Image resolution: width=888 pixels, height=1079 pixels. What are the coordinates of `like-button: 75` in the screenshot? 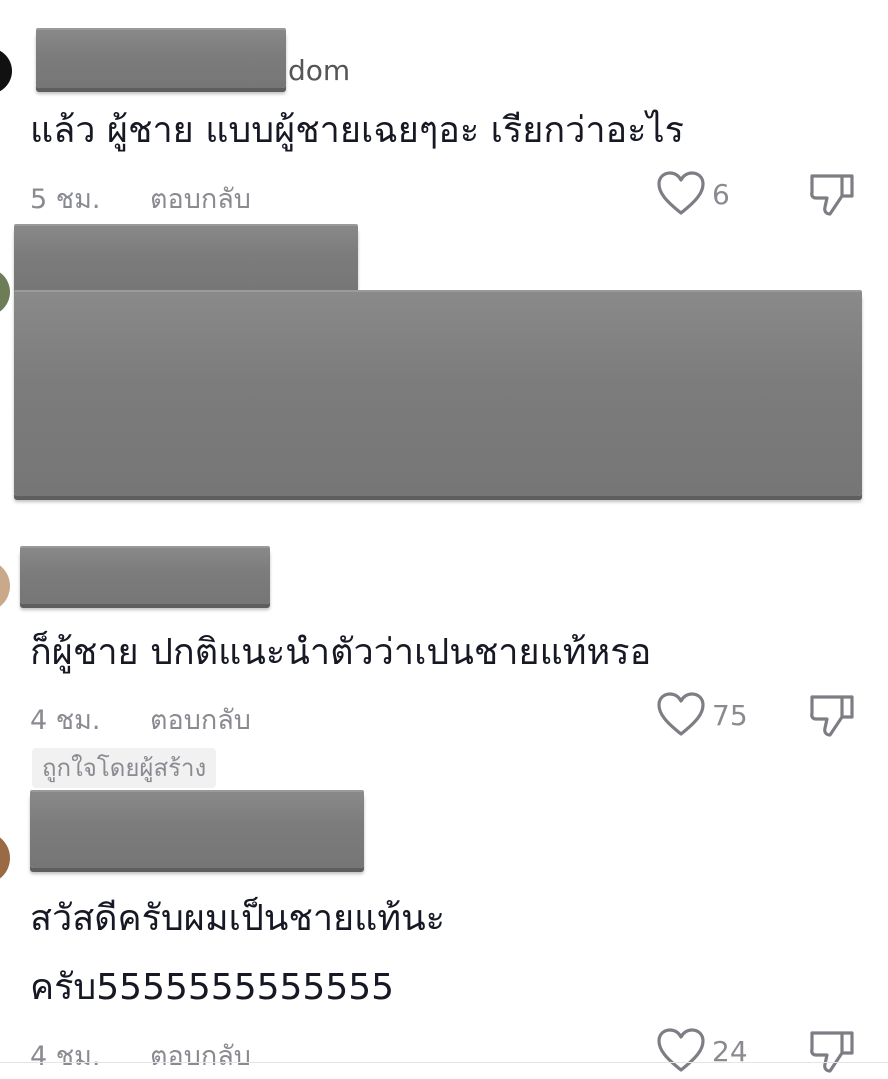 It's located at (702, 715).